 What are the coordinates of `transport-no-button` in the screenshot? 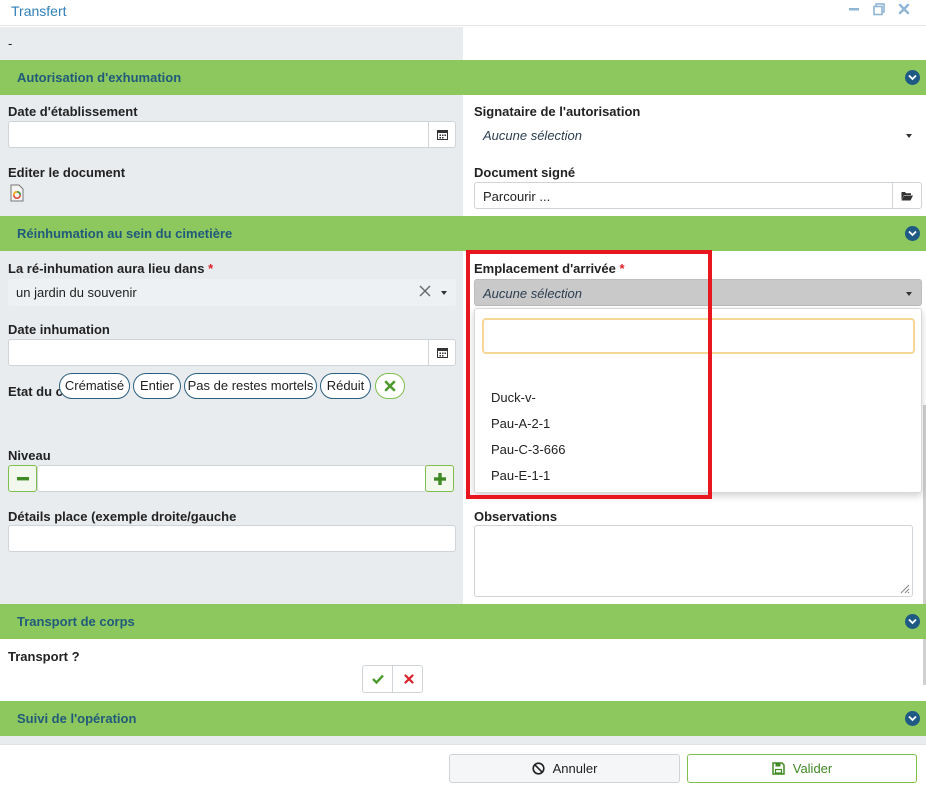 It's located at (408, 679).